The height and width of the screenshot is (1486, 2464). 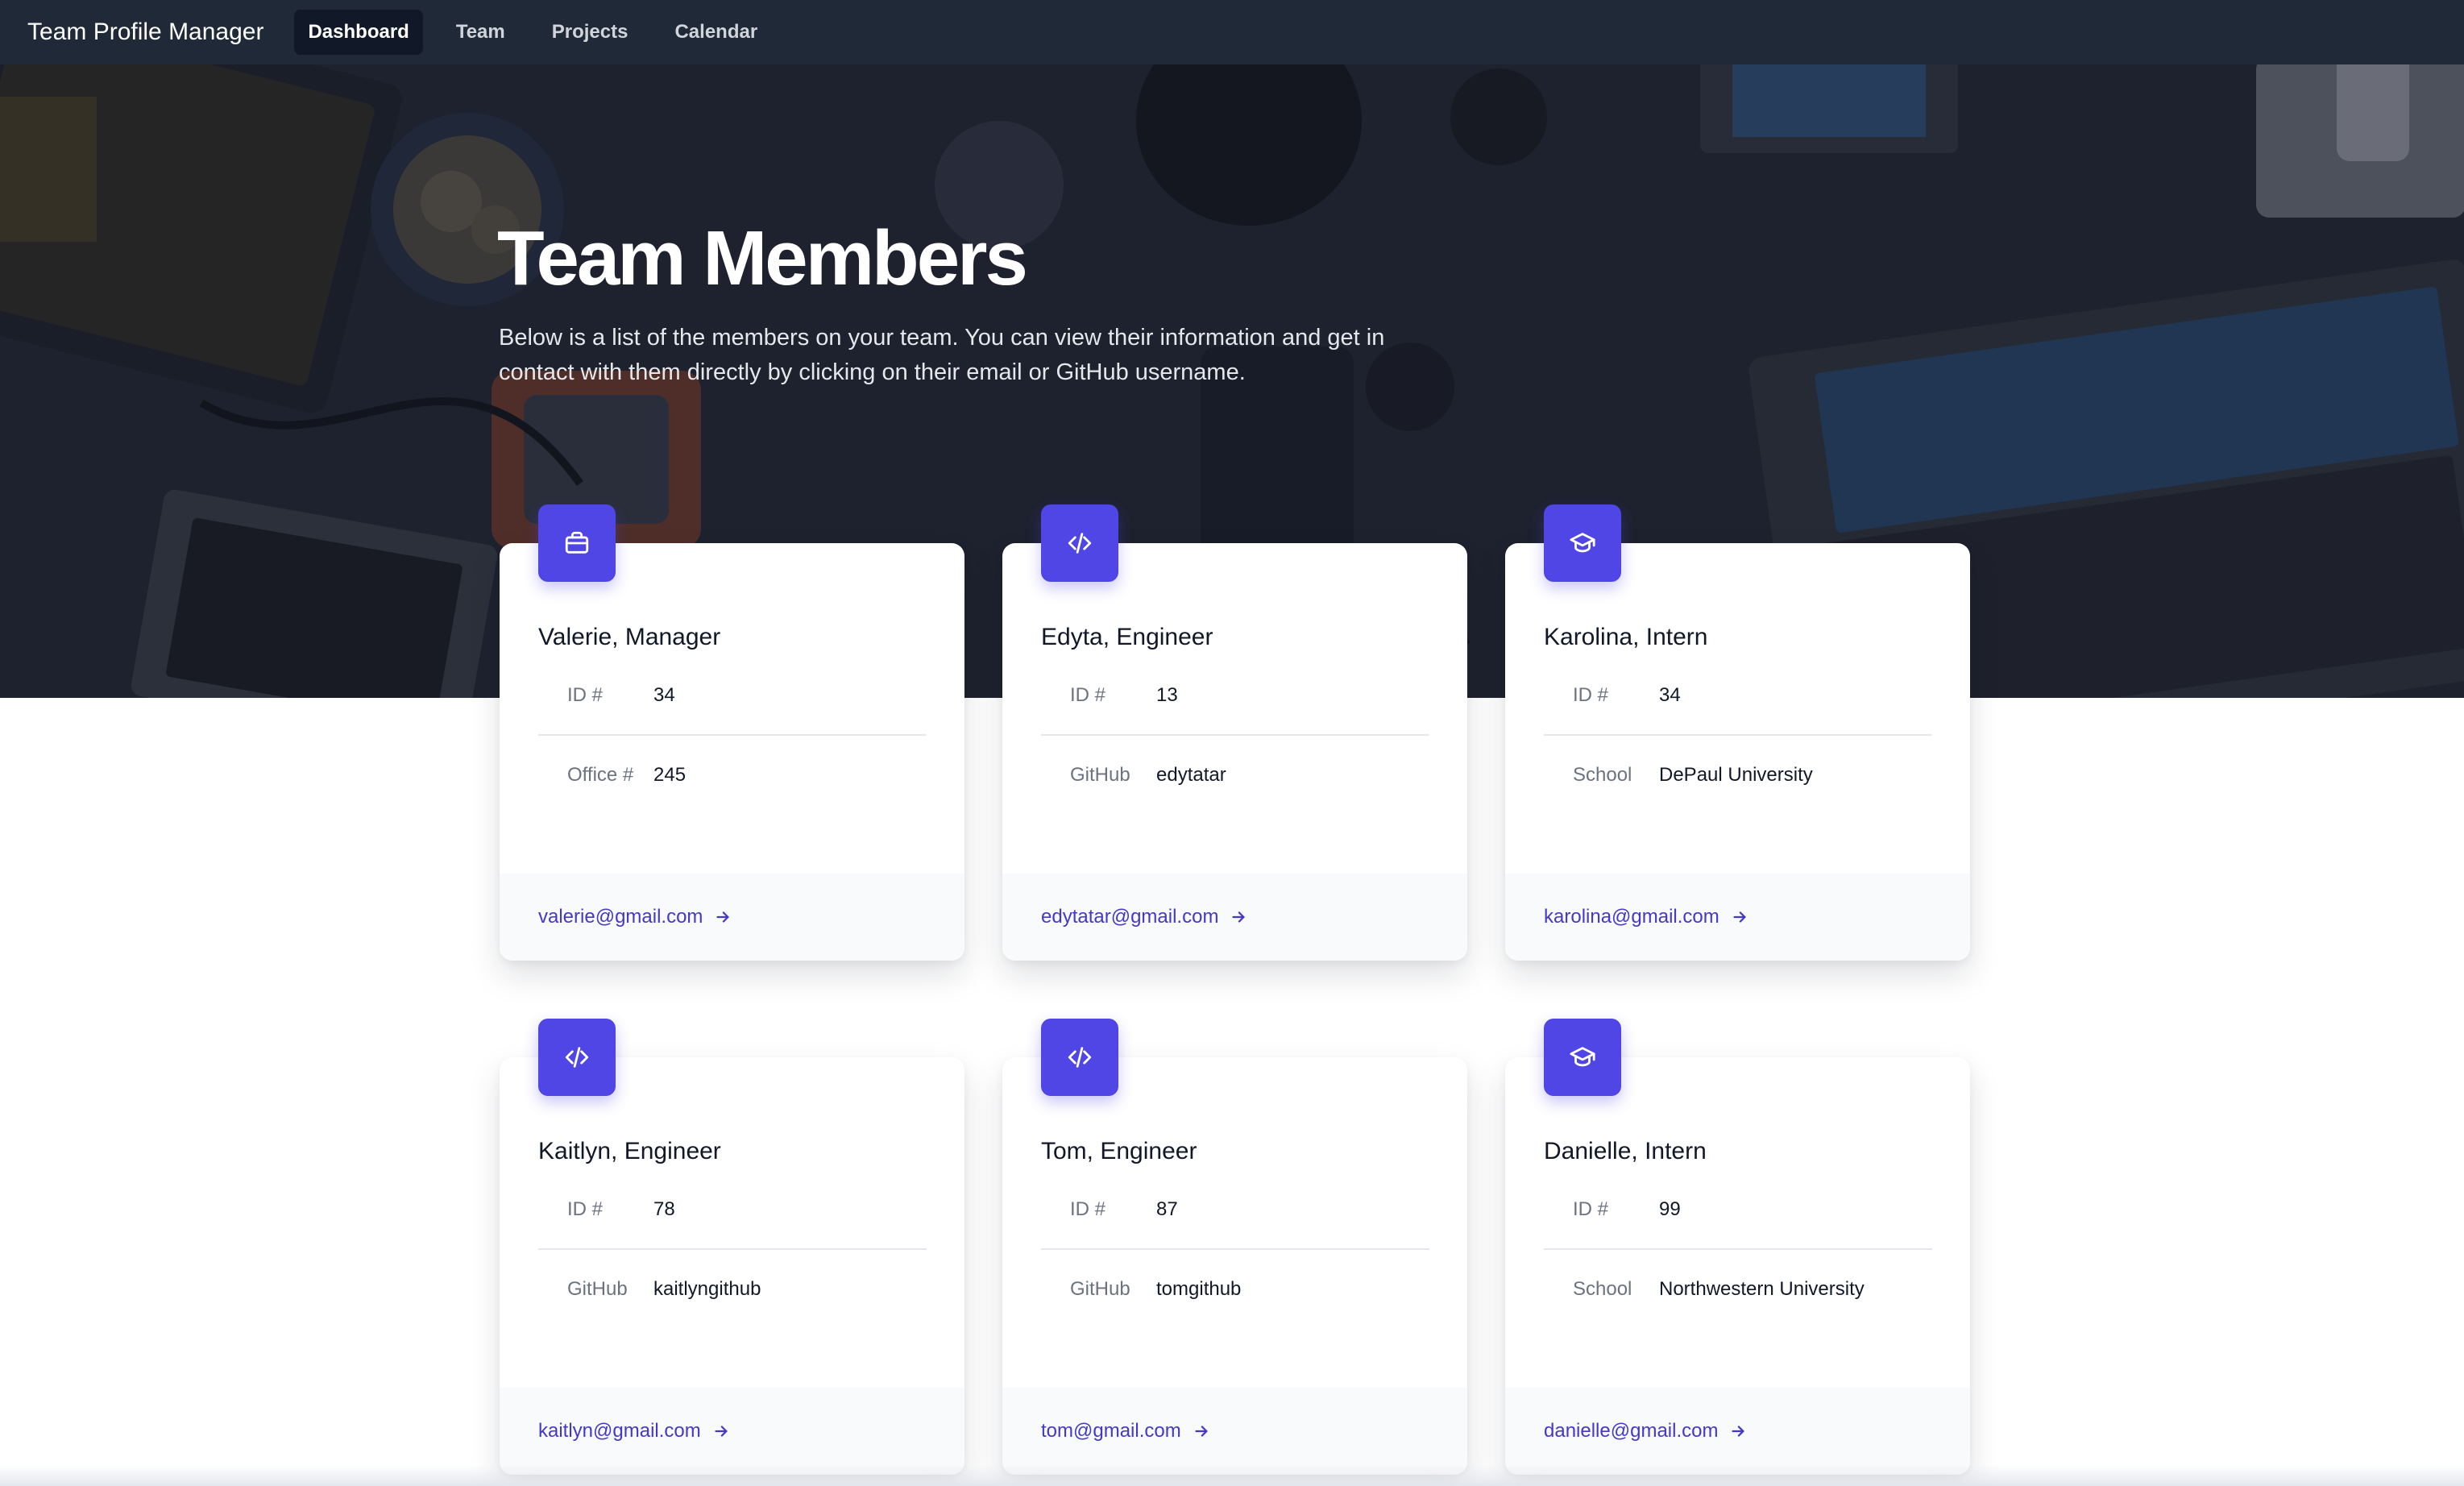 What do you see at coordinates (145, 32) in the screenshot?
I see `brand-title: Team Profile Manager` at bounding box center [145, 32].